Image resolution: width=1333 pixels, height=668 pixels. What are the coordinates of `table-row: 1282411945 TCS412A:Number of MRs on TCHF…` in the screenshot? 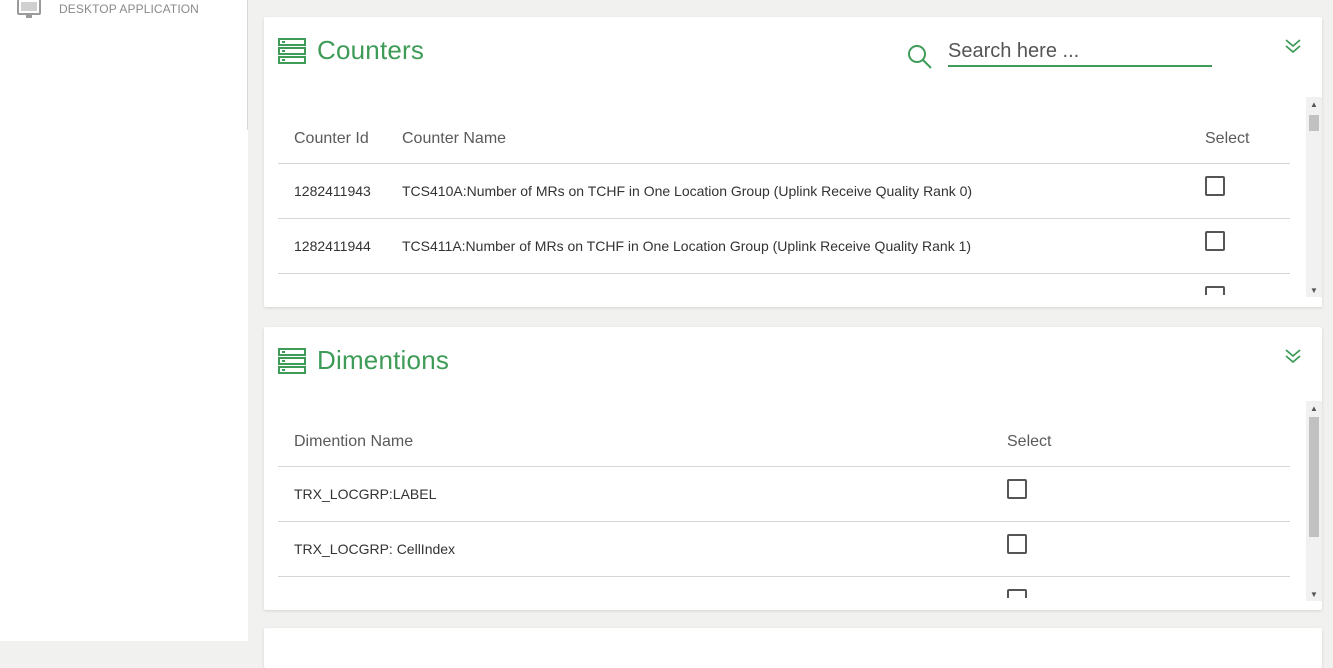 It's located at (784, 284).